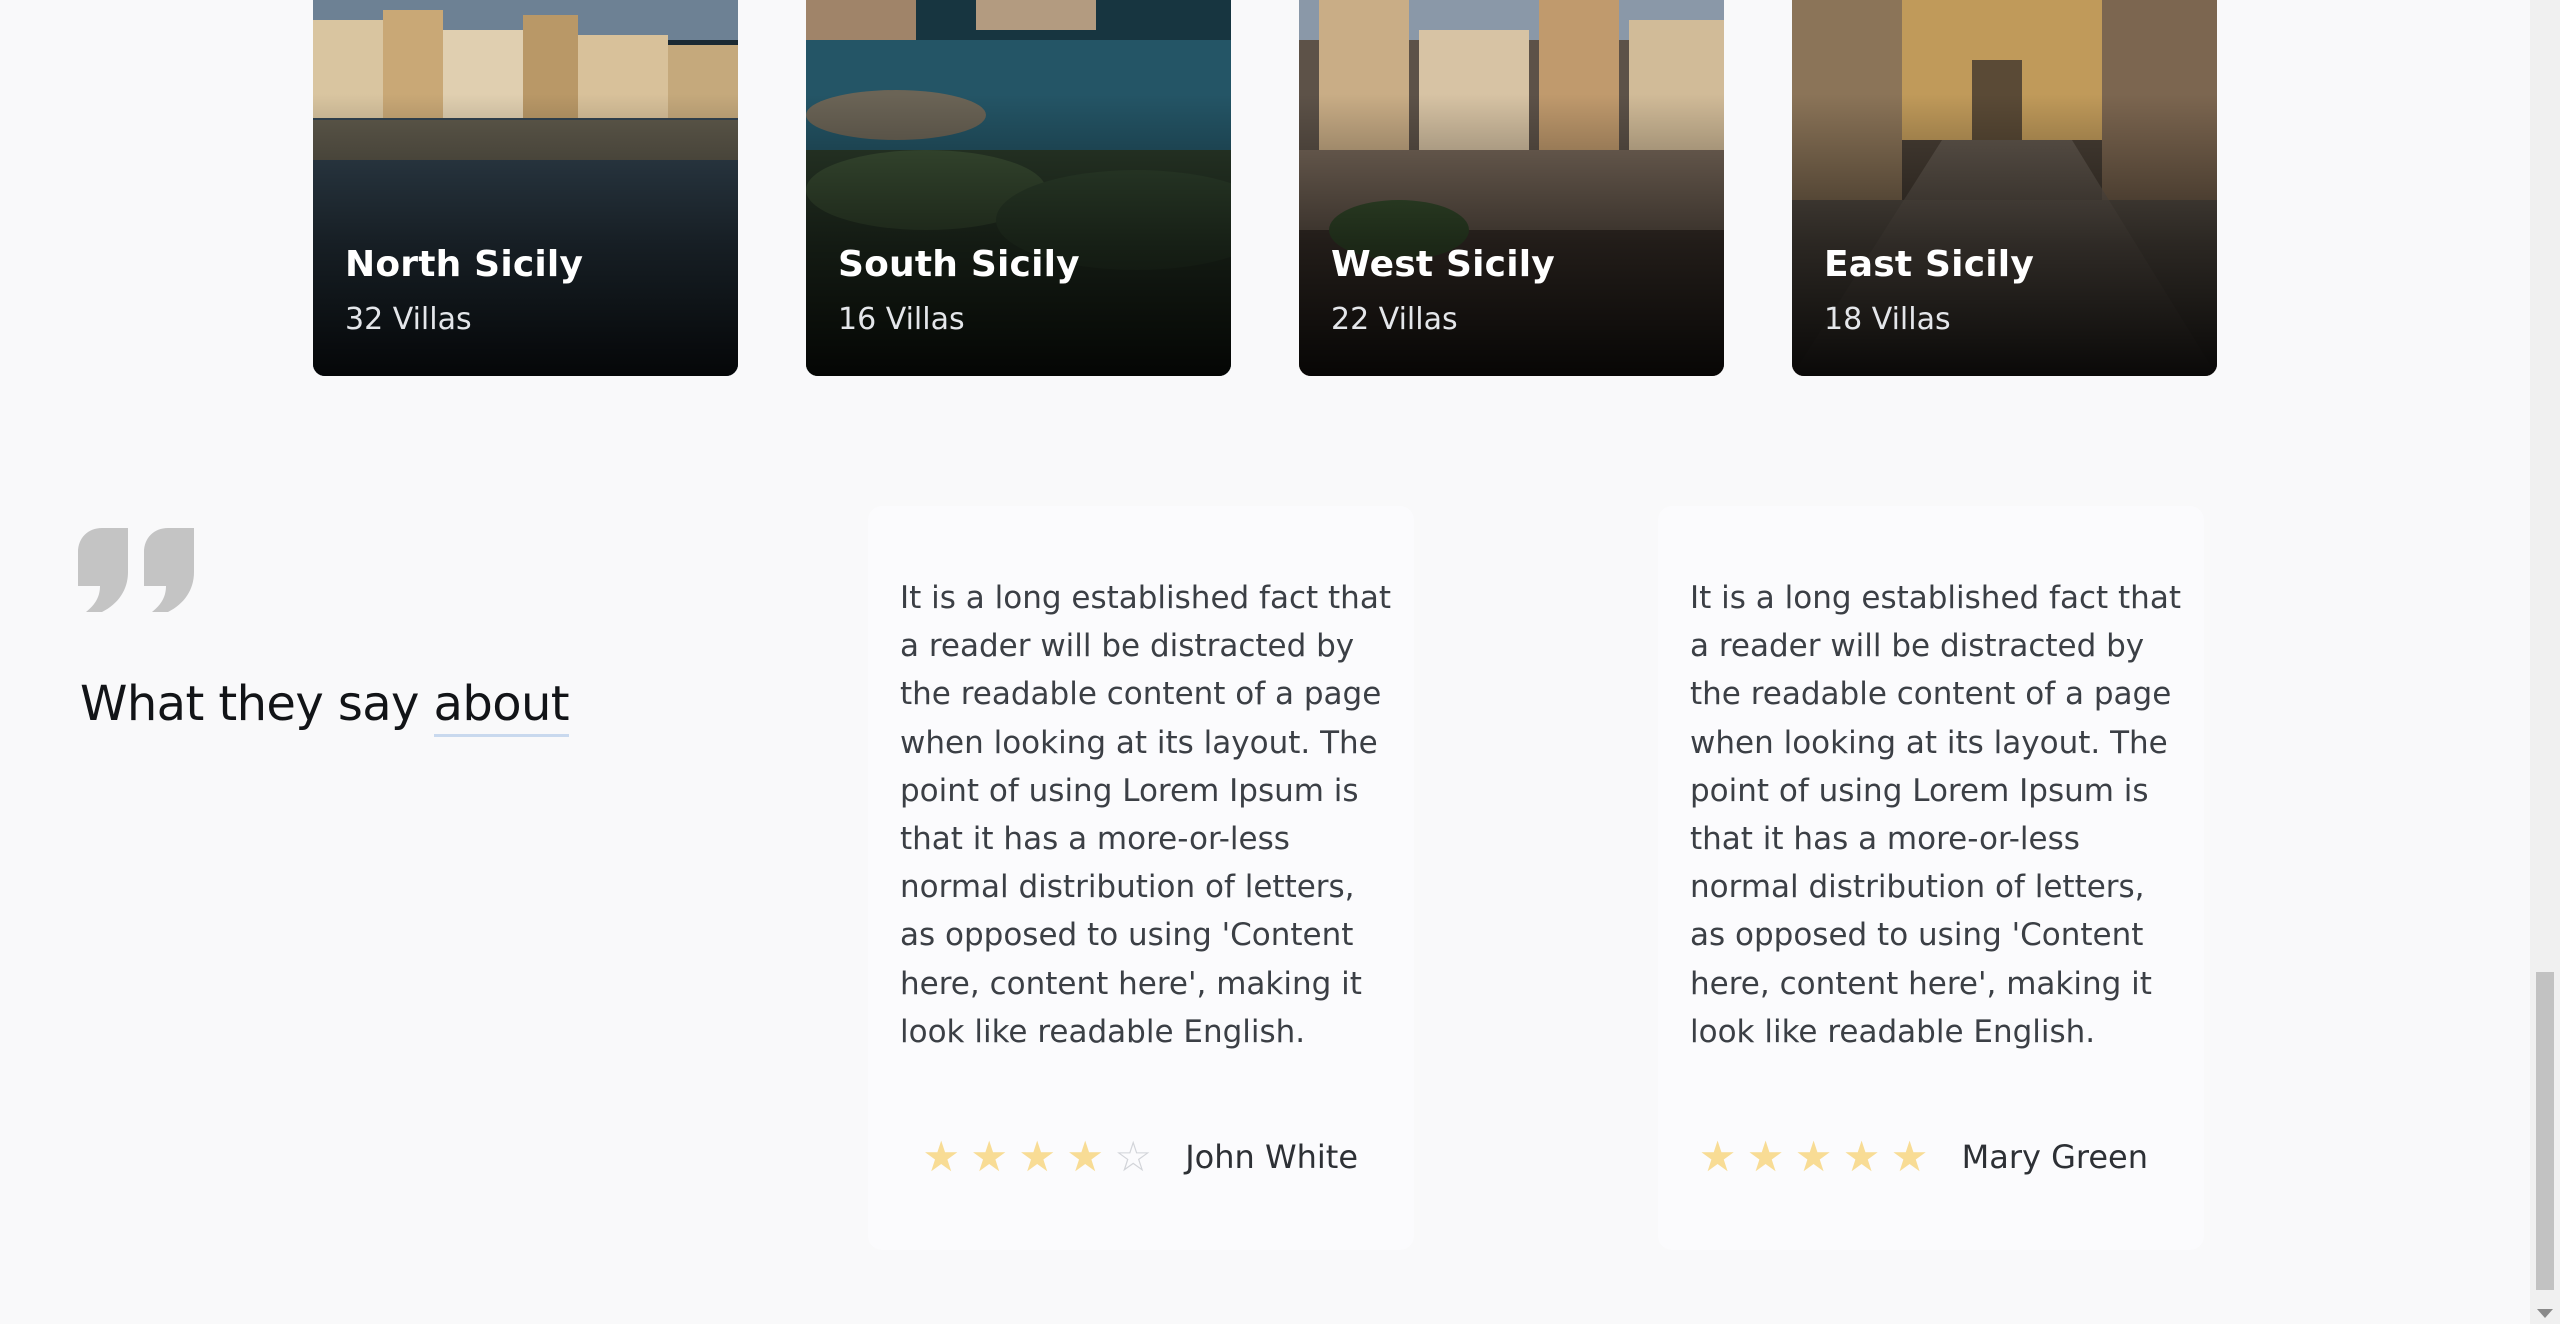 The image size is (2560, 1324). Describe the element at coordinates (525, 188) in the screenshot. I see `region-card-north-sicily: North Sicily 32 Villas` at that location.